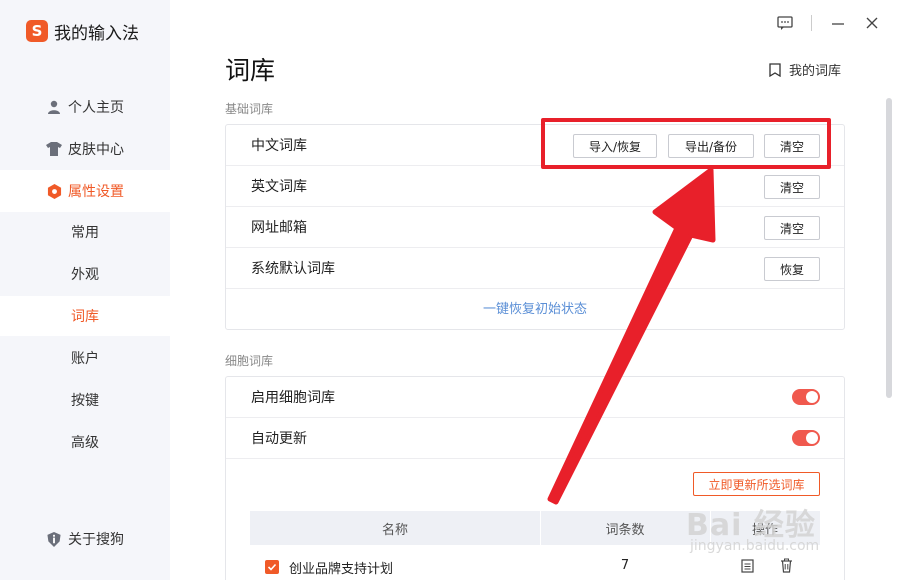  Describe the element at coordinates (631, 336) in the screenshot. I see `annotation-arrow-icon` at that location.